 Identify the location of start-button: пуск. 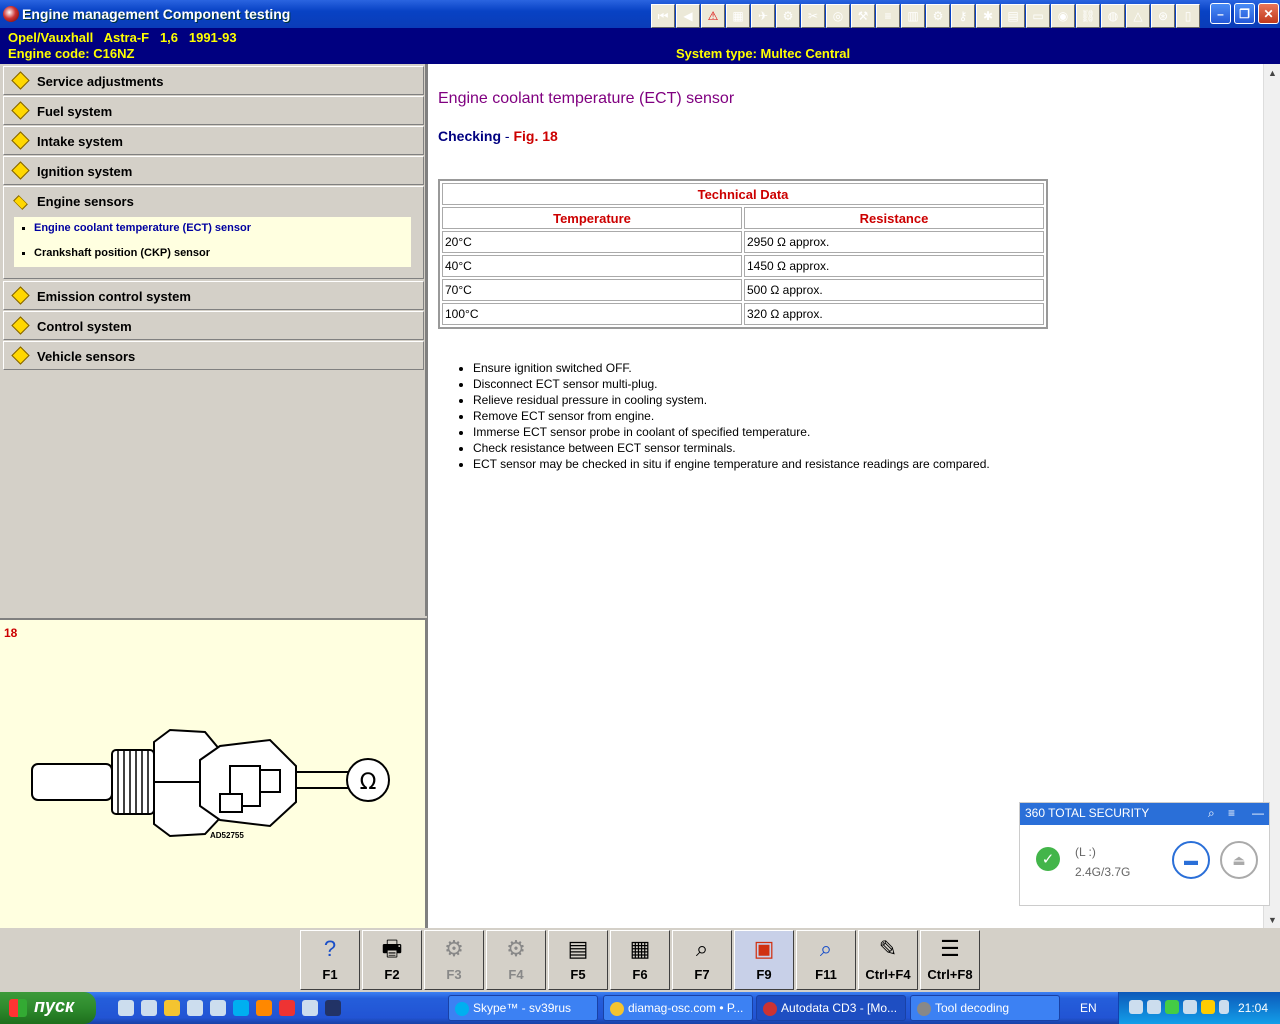
(48, 1008).